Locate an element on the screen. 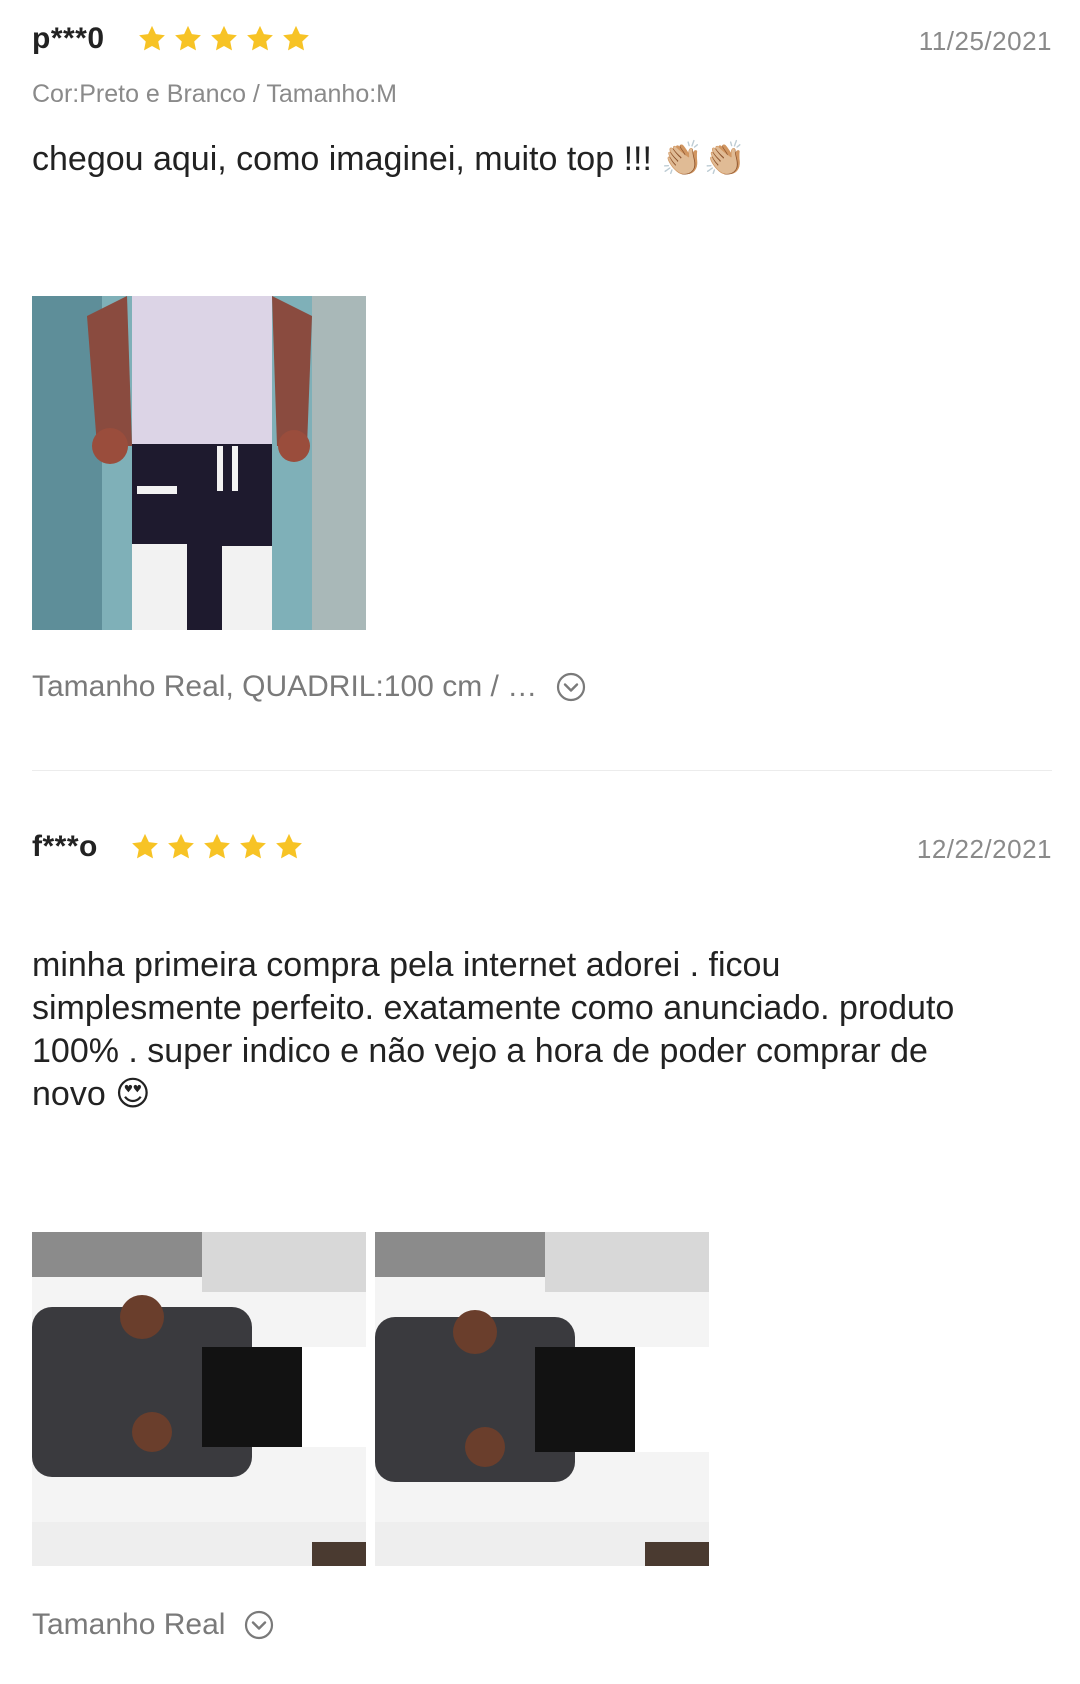 The width and height of the screenshot is (1080, 1684). review-date: 11/25/2021 is located at coordinates (985, 41).